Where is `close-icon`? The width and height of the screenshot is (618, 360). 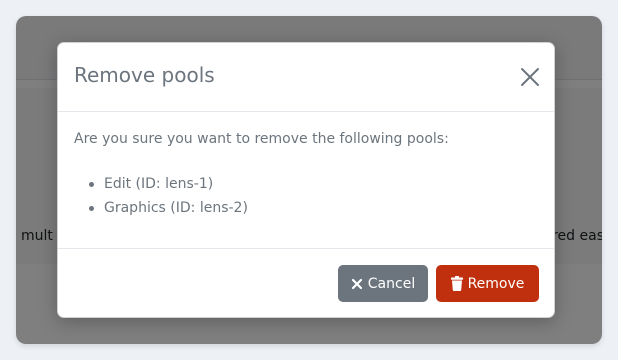 close-icon is located at coordinates (530, 77).